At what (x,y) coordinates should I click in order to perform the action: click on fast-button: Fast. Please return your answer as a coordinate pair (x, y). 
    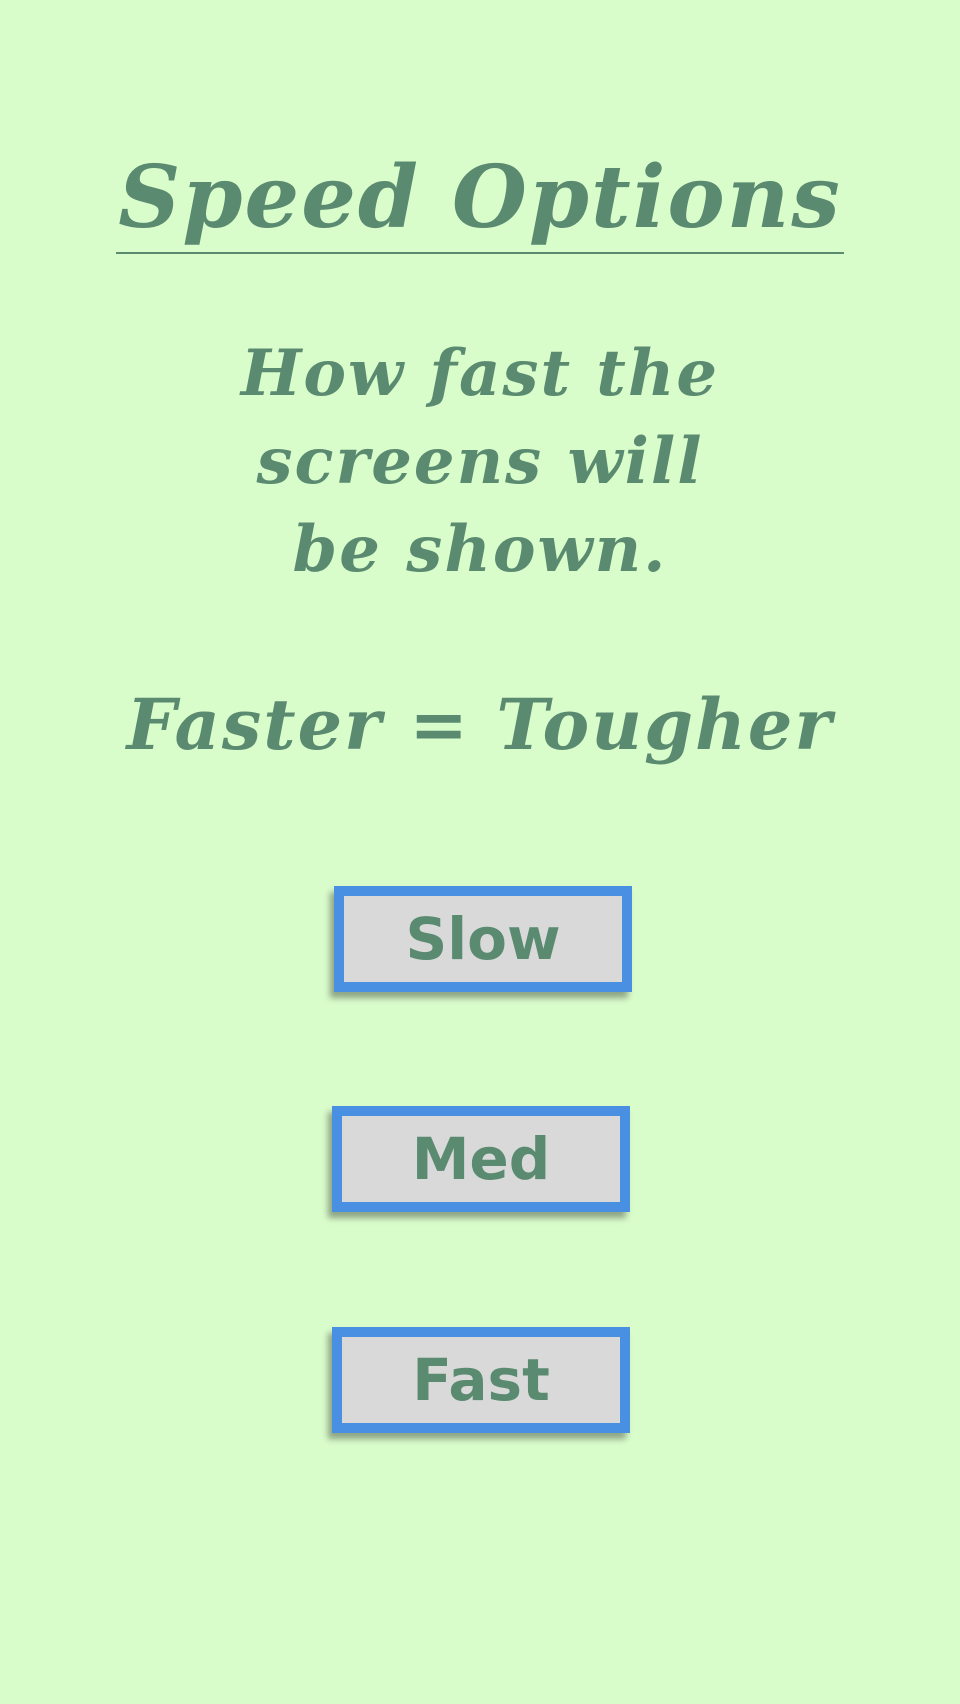
    Looking at the image, I should click on (481, 1380).